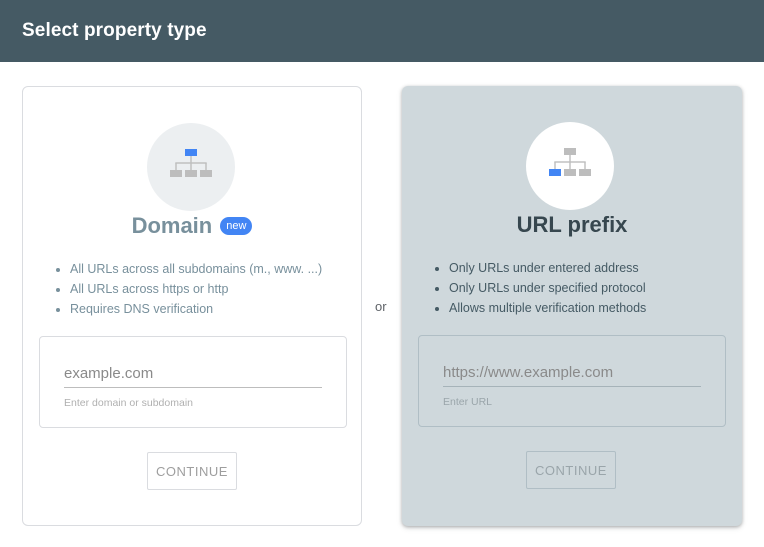  What do you see at coordinates (114, 30) in the screenshot?
I see `dialog-title: Select property type` at bounding box center [114, 30].